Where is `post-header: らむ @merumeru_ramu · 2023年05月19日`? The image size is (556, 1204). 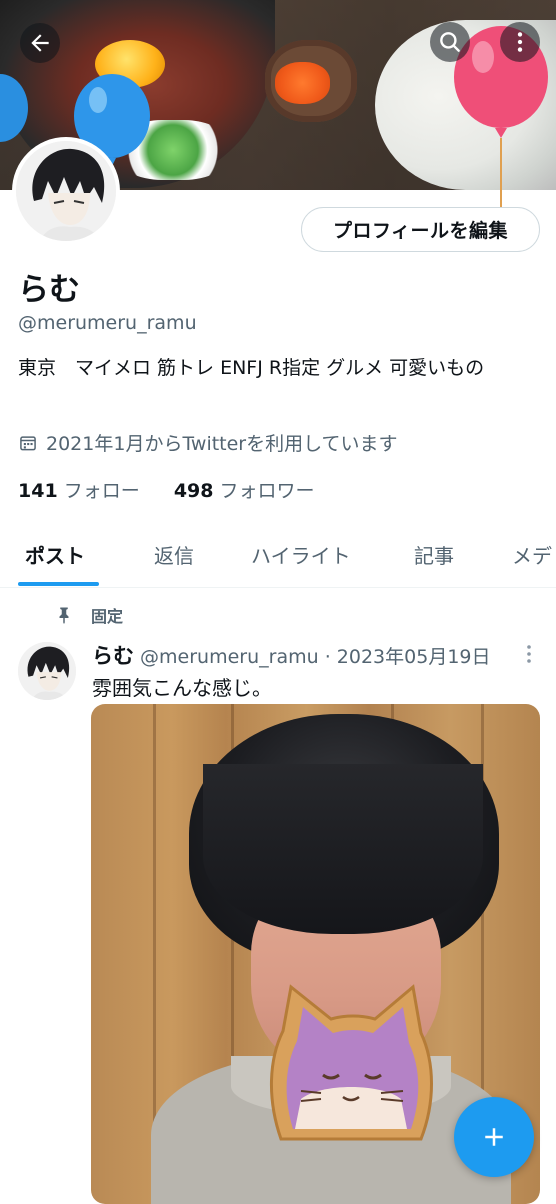
post-header: らむ @merumeru_ramu · 2023年05月19日 is located at coordinates (291, 655).